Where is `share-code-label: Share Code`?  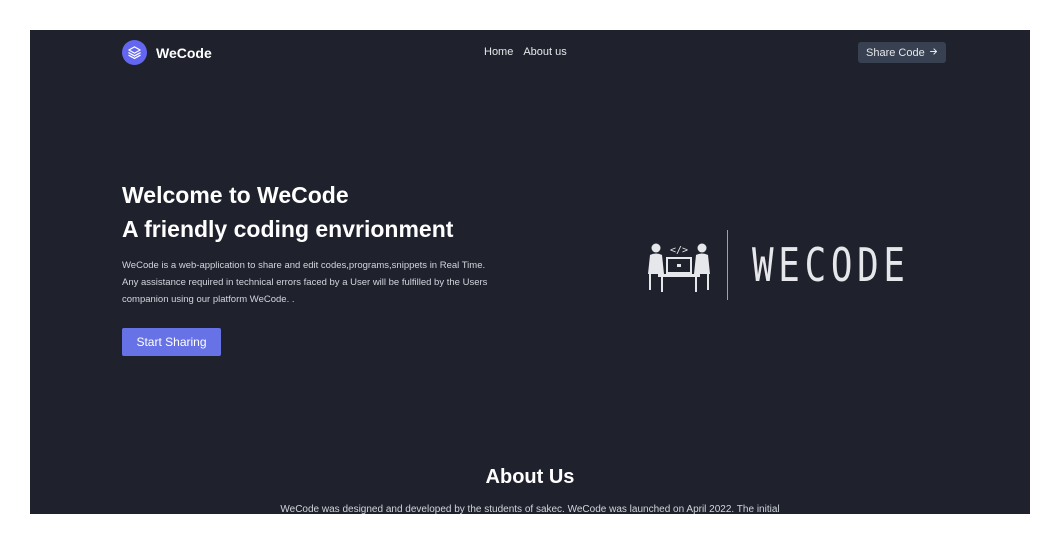 share-code-label: Share Code is located at coordinates (895, 52).